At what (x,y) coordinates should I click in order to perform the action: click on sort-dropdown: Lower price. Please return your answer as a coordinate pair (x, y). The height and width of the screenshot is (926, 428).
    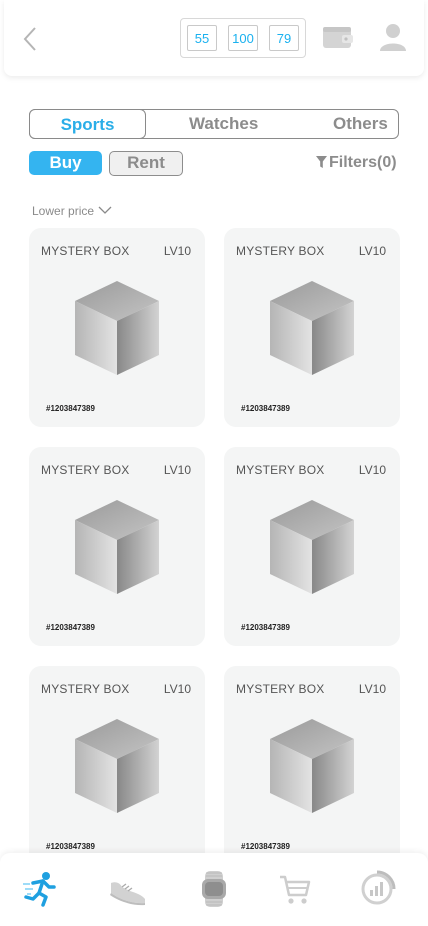
    Looking at the image, I should click on (72, 211).